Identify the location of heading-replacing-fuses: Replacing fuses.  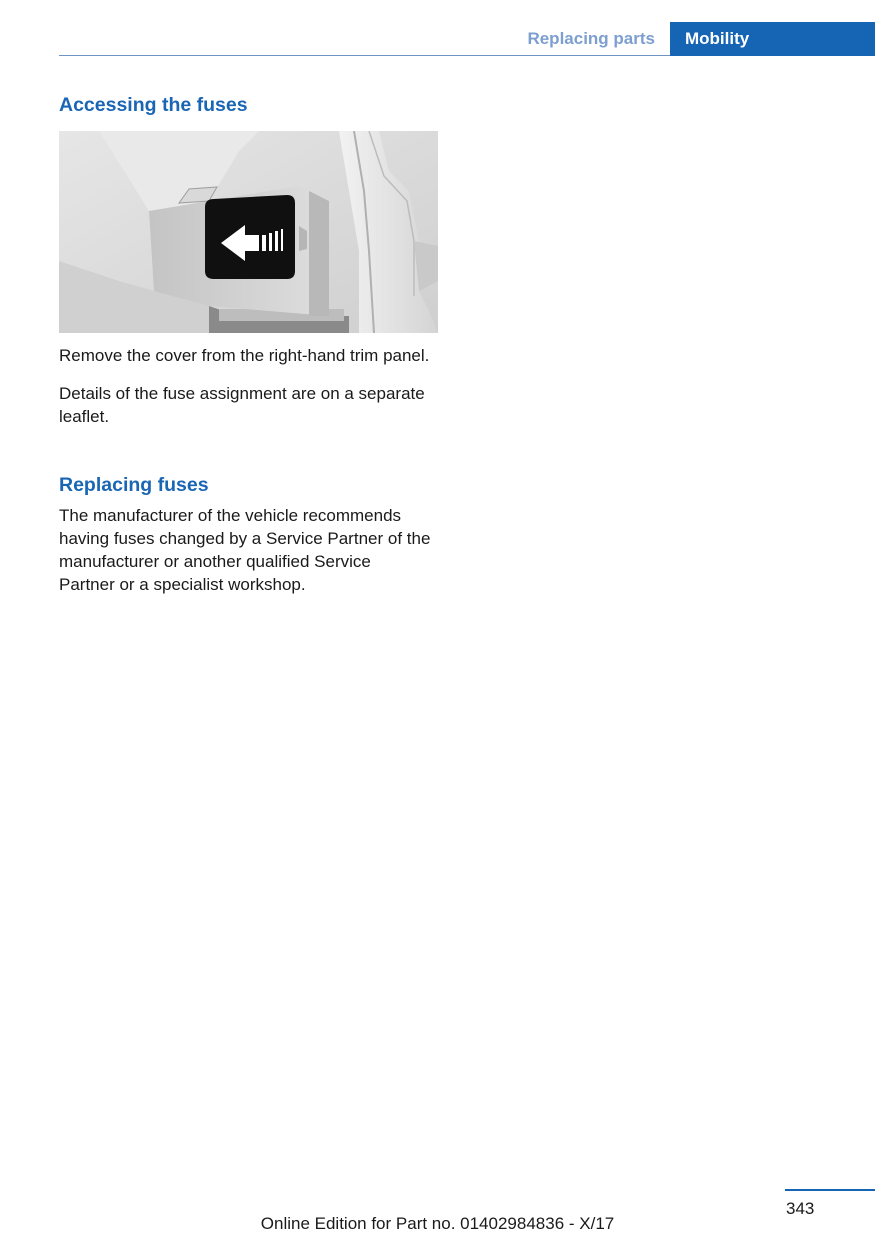
(134, 485).